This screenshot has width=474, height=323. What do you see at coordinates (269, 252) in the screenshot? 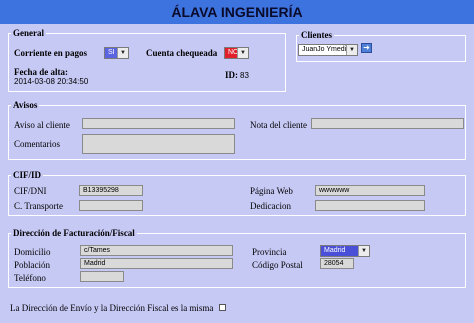
I see `provincia-label: Provincia` at bounding box center [269, 252].